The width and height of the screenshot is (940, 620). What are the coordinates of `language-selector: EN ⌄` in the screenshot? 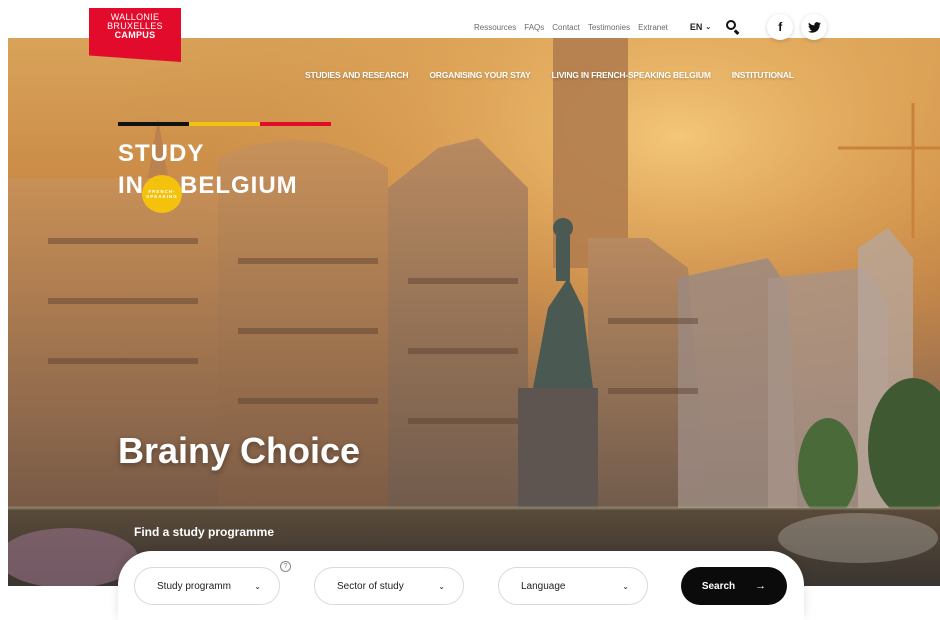 It's located at (700, 27).